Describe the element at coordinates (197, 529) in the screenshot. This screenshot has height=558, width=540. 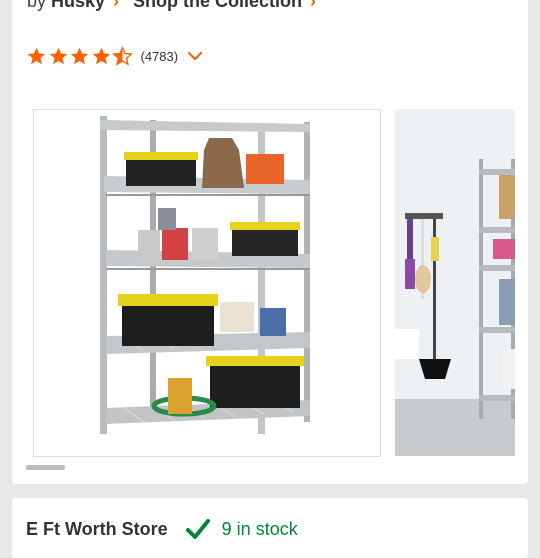
I see `checkmark-icon` at that location.